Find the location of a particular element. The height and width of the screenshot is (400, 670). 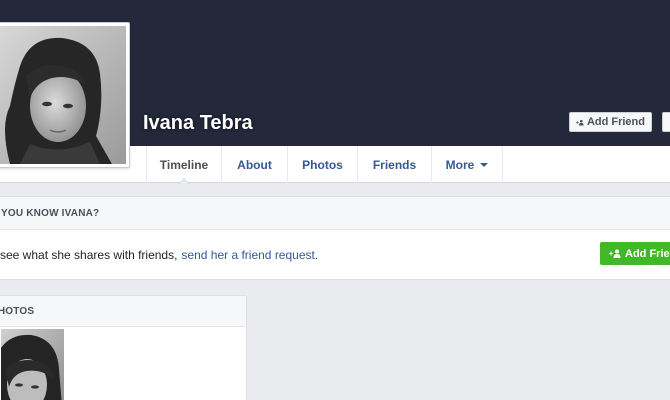

do-you-know-heading: YOU KNOW IVANA? is located at coordinates (335, 213).